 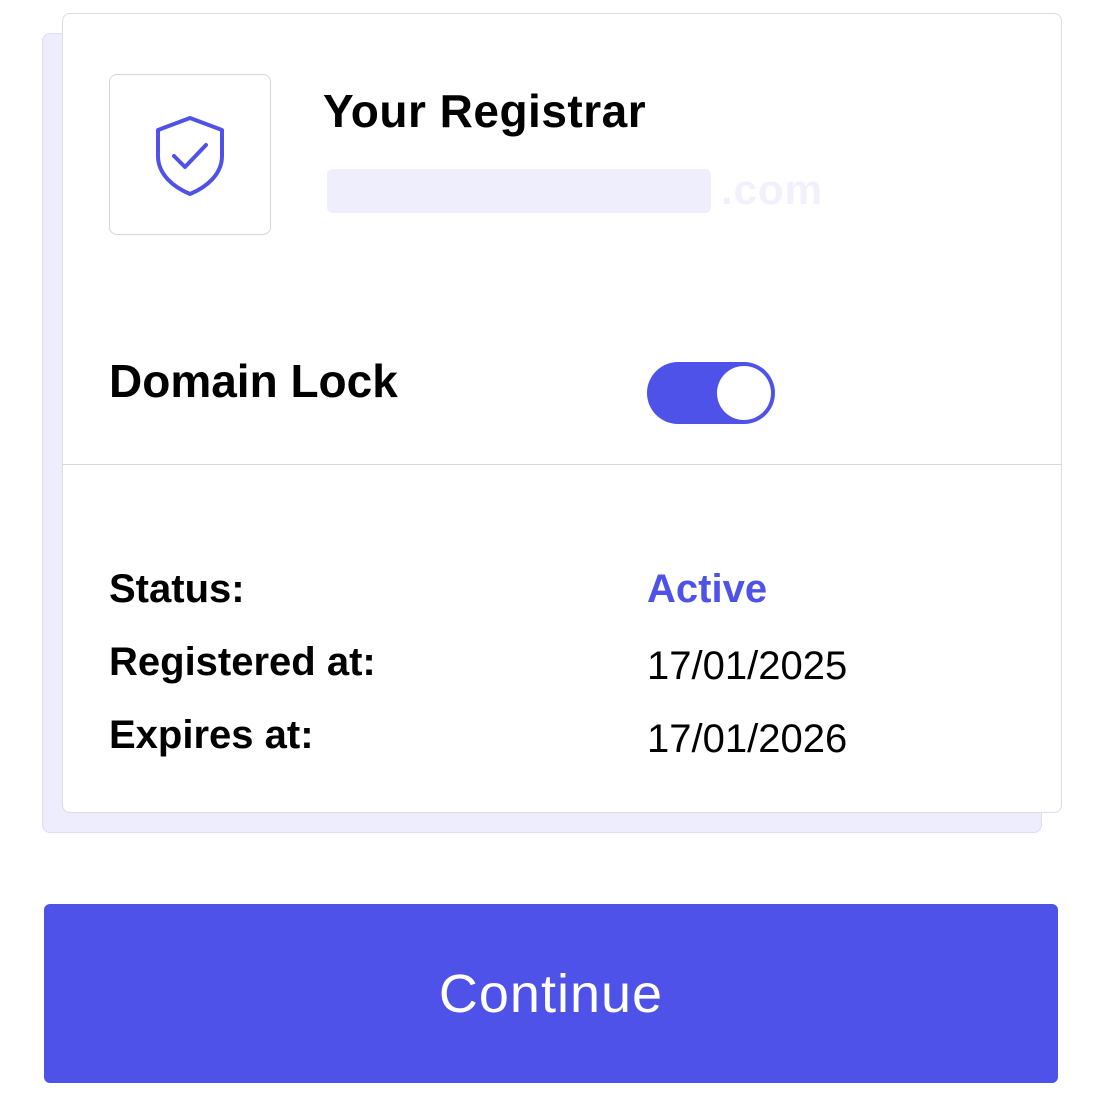 What do you see at coordinates (747, 739) in the screenshot?
I see `expires-value: 17/01/2026` at bounding box center [747, 739].